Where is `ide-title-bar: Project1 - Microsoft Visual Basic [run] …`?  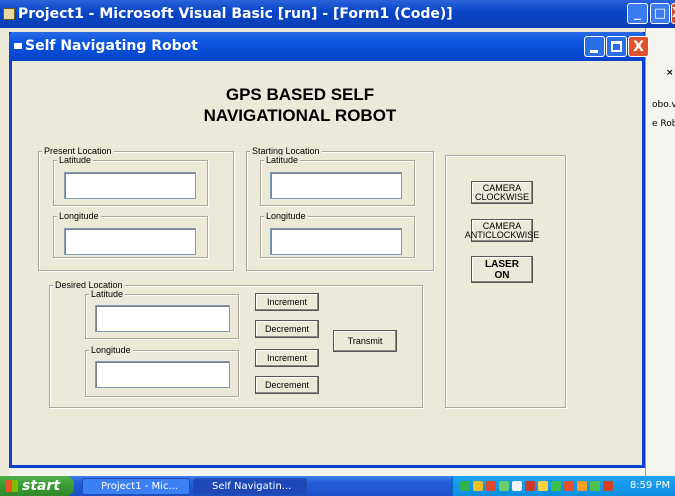 ide-title-bar: Project1 - Microsoft Visual Basic [run] … is located at coordinates (337, 14).